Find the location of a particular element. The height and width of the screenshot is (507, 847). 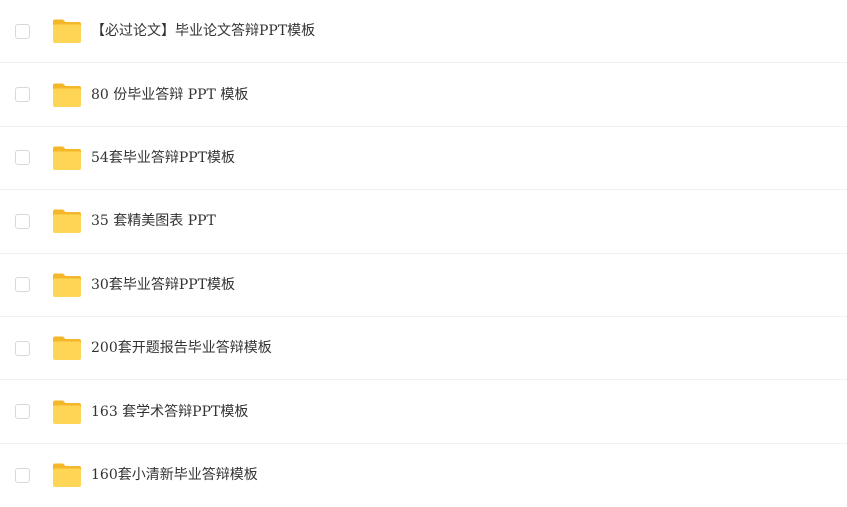

file-row: 80 份毕业答辩 PPT 模板 is located at coordinates (423, 95).